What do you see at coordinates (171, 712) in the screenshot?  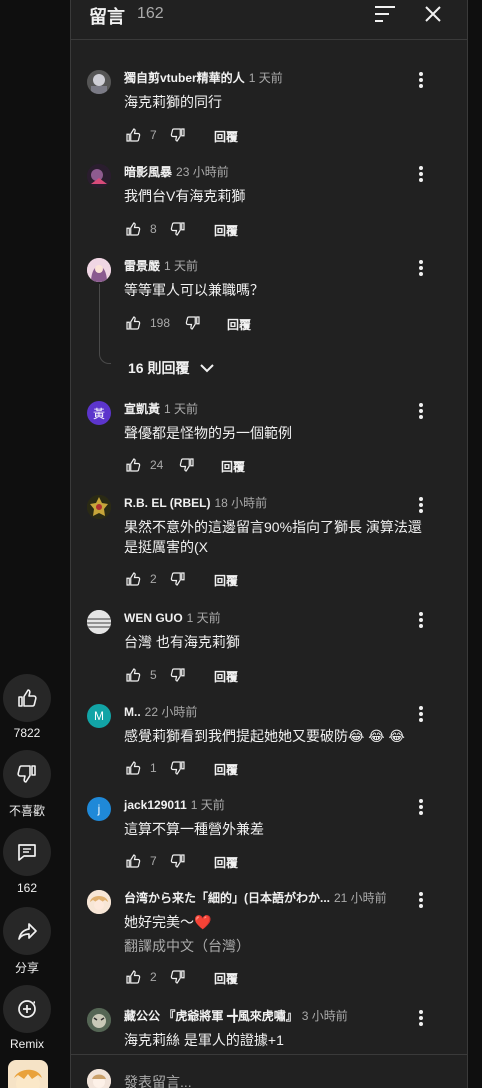 I see `comment-time: 22 小時前` at bounding box center [171, 712].